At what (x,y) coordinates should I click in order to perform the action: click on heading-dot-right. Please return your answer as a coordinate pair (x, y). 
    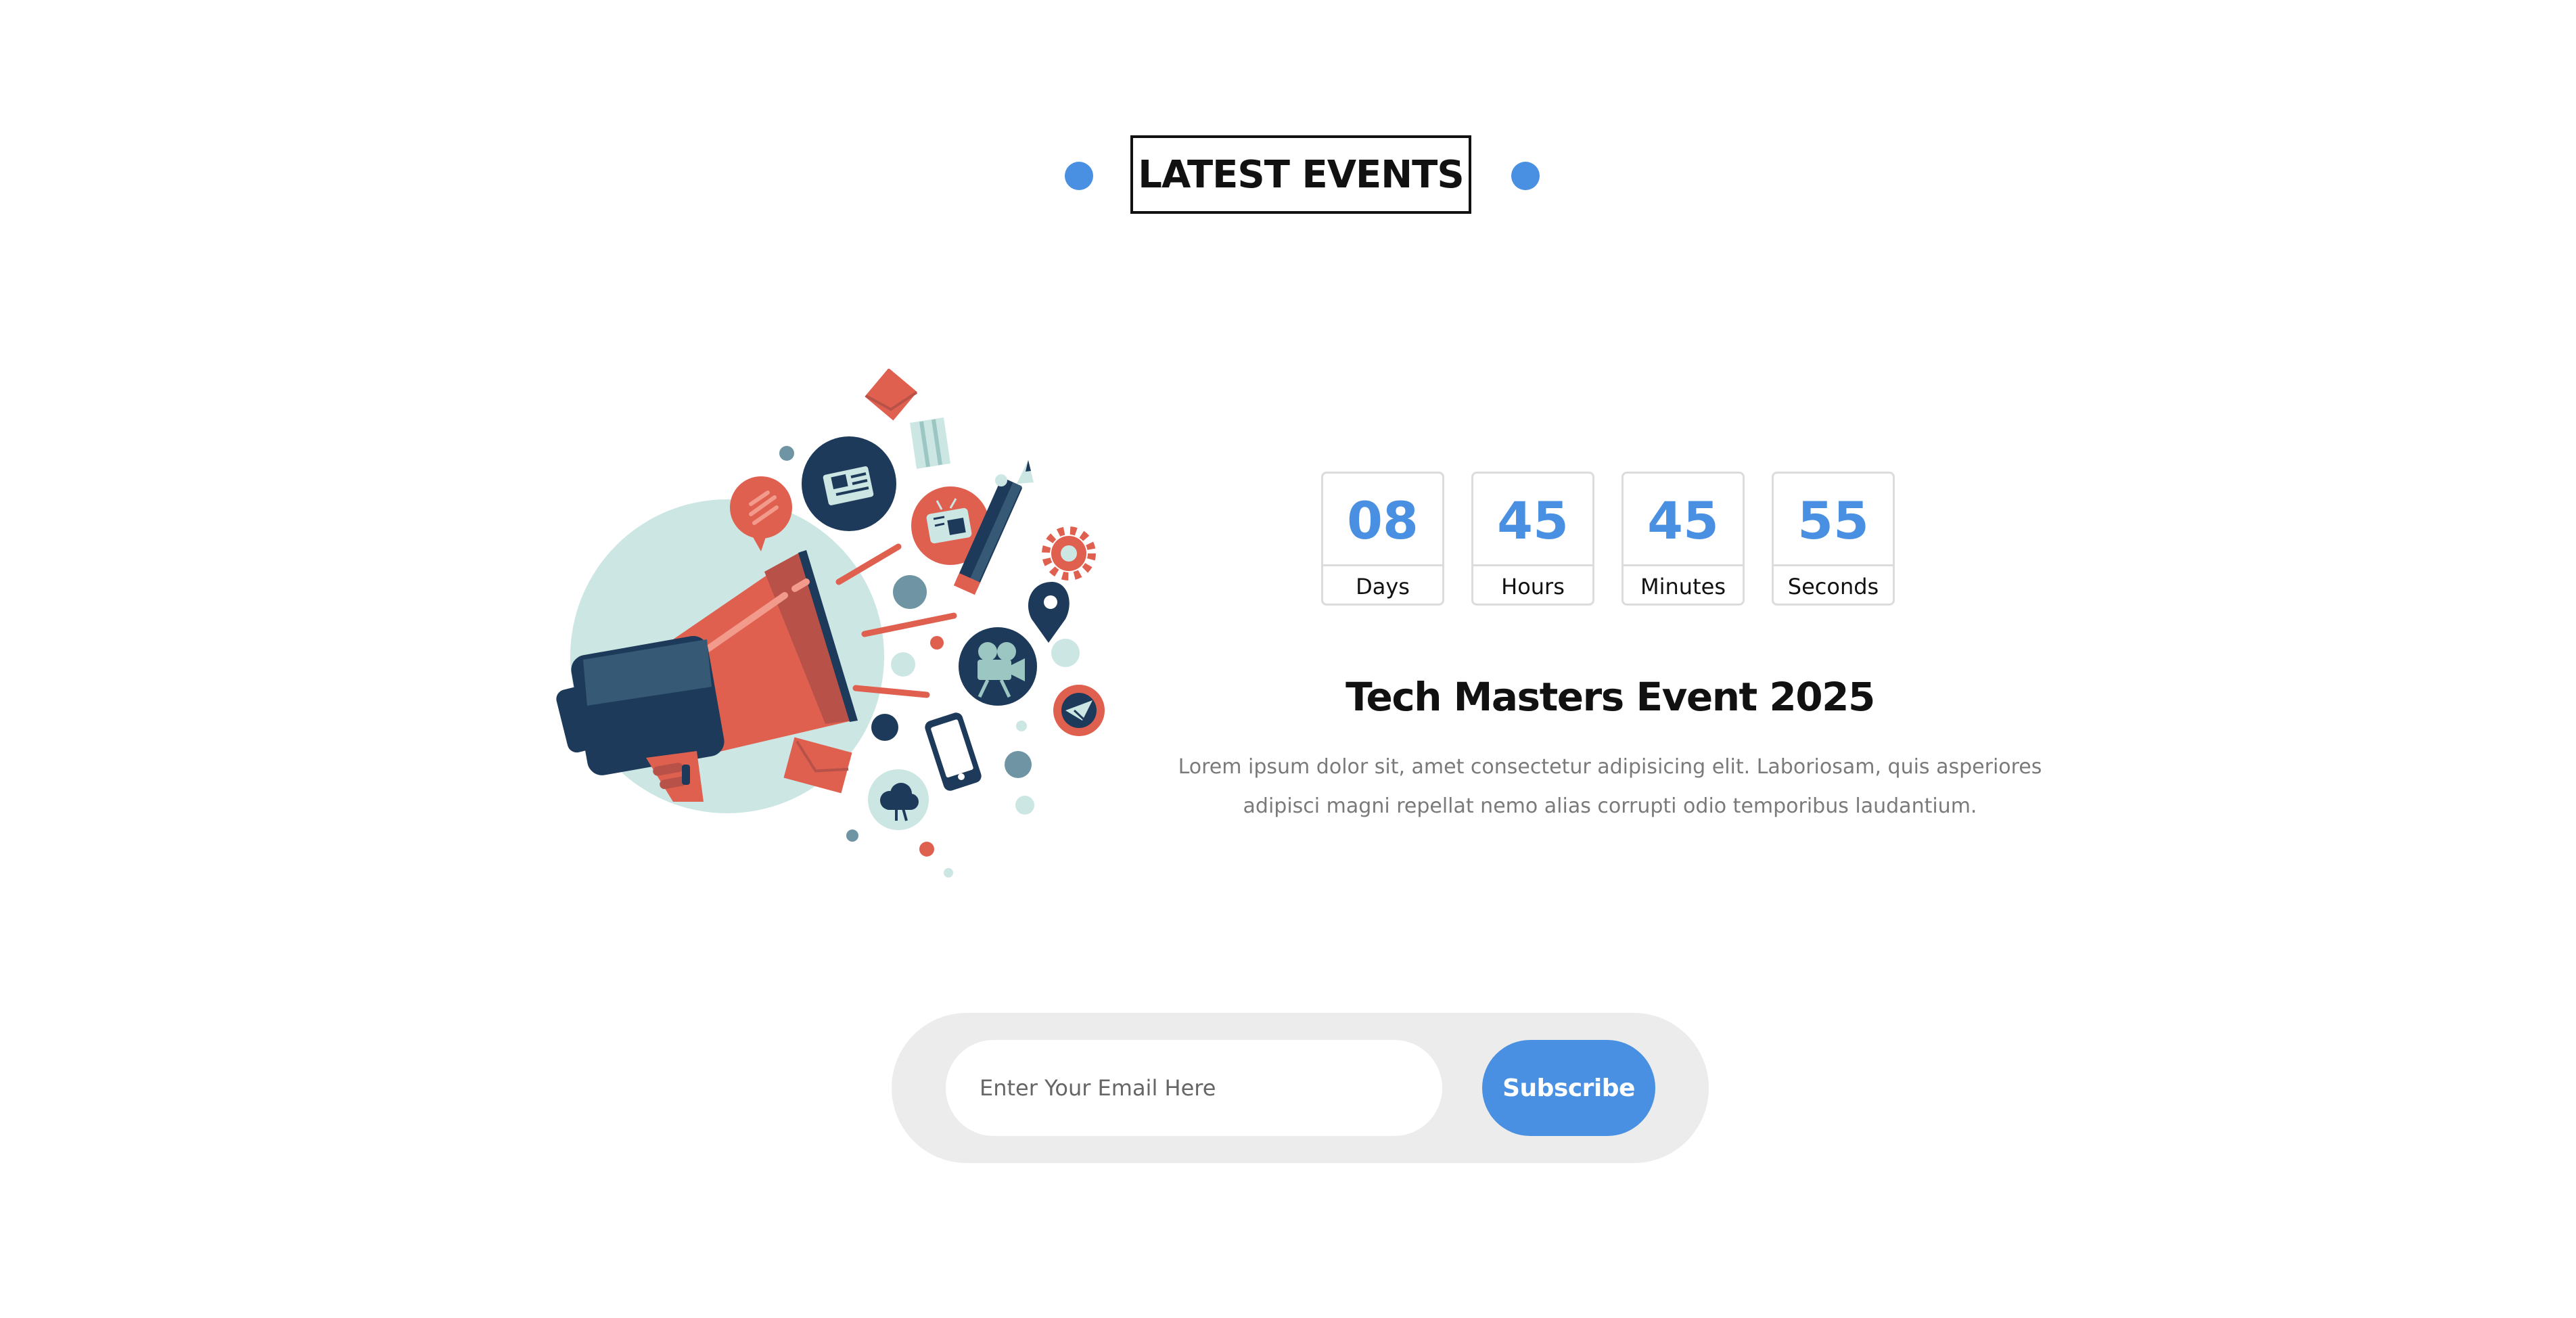
    Looking at the image, I should click on (1525, 176).